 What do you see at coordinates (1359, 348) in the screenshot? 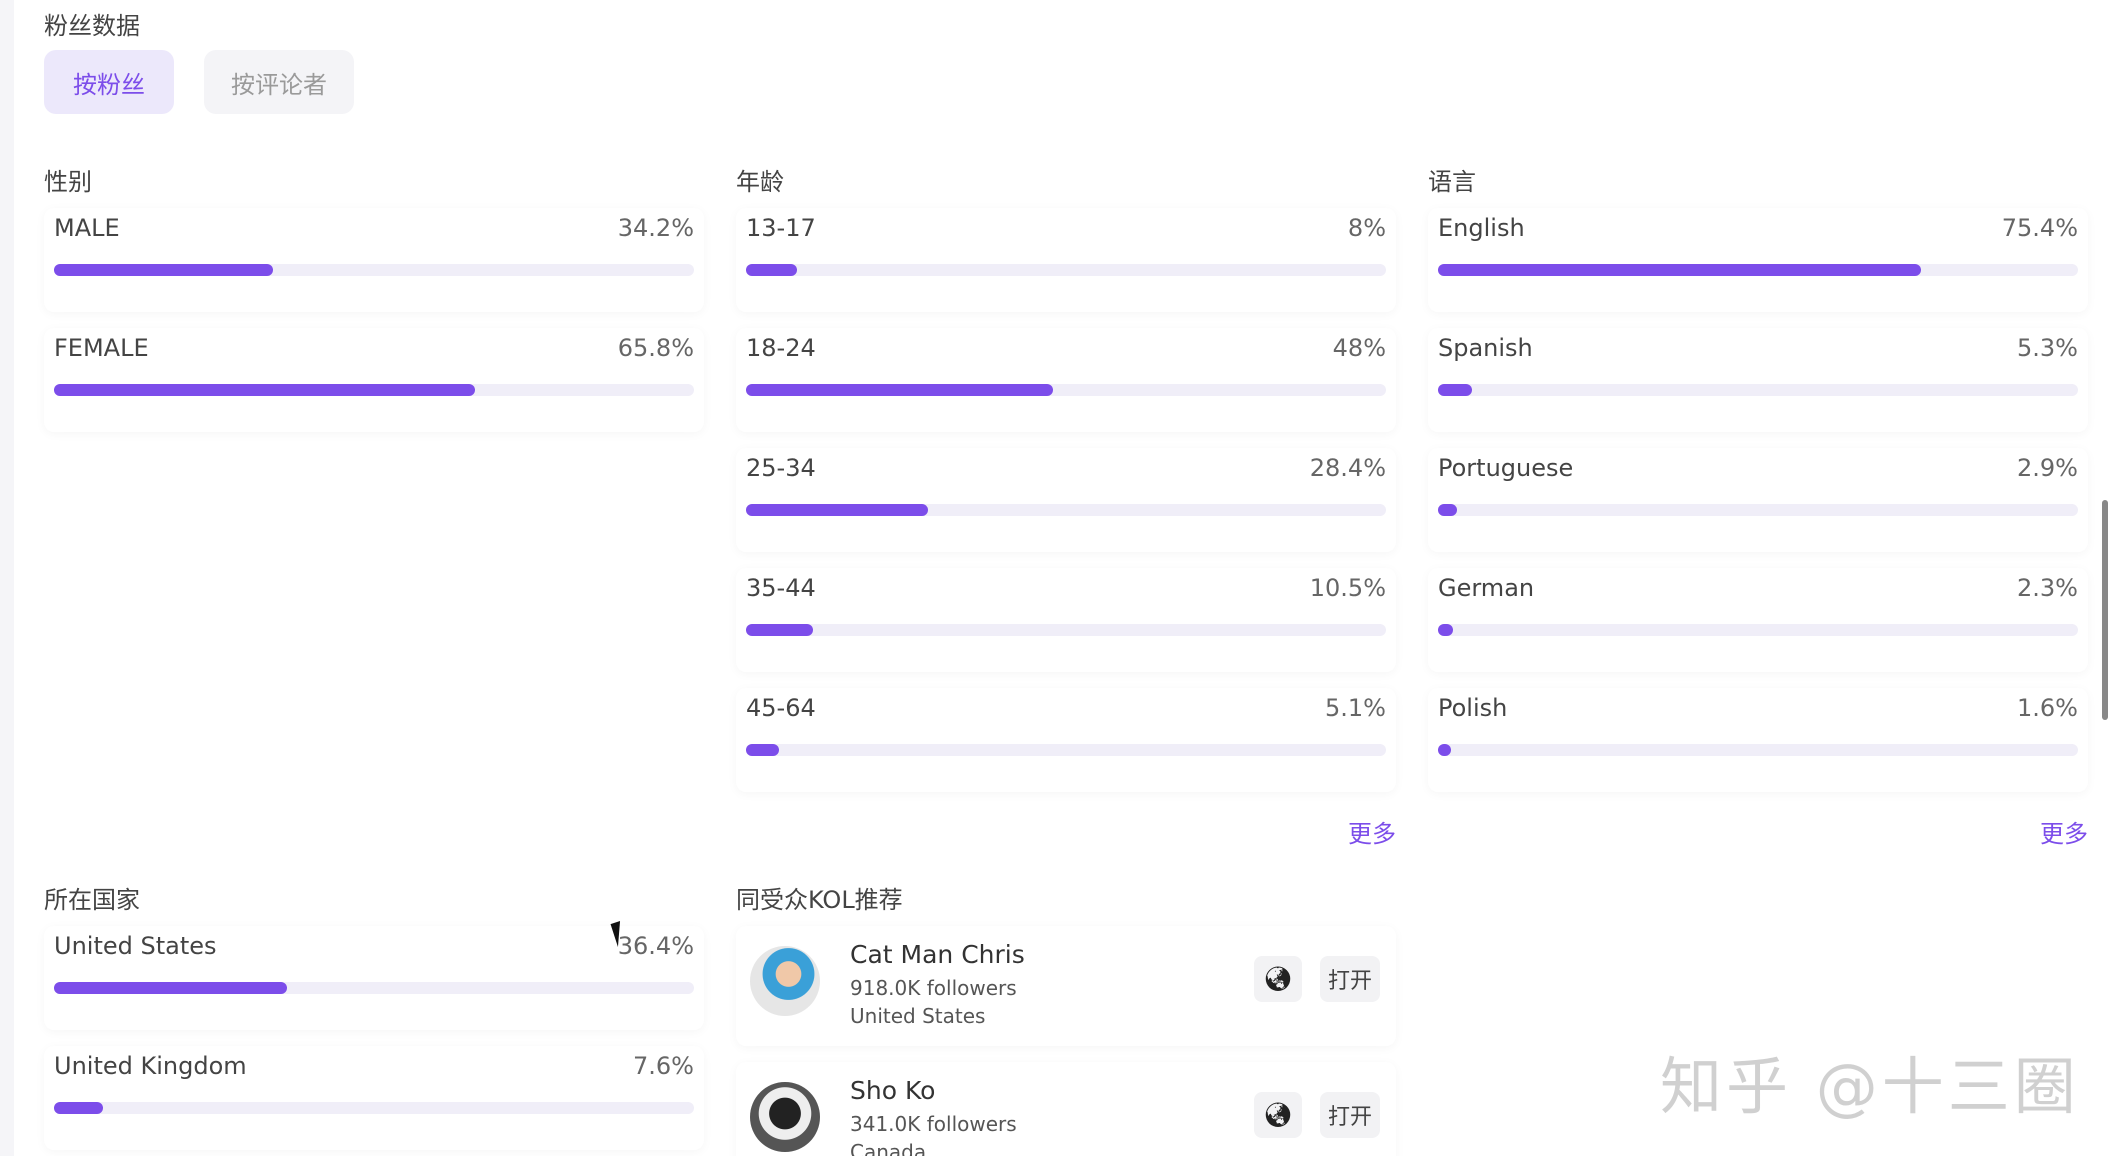
I see `stat-percent: 48%` at bounding box center [1359, 348].